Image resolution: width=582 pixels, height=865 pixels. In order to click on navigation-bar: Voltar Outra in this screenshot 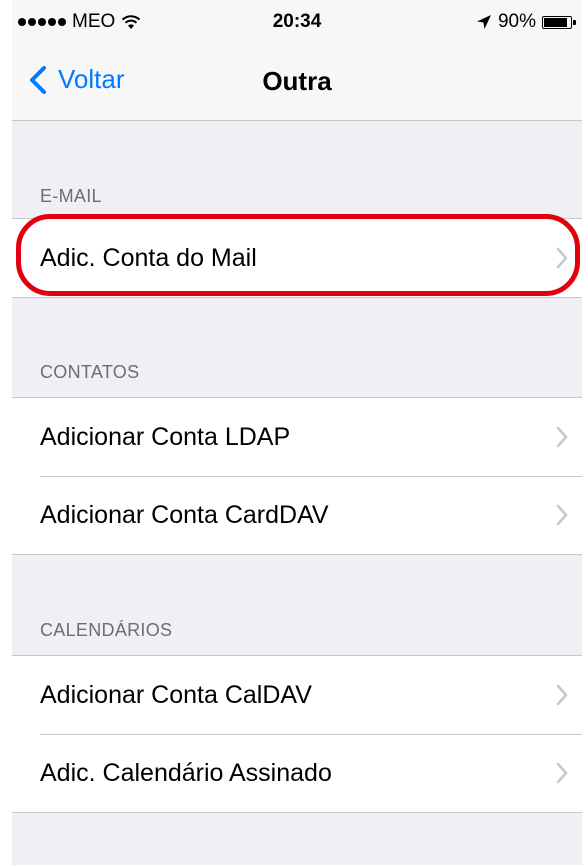, I will do `click(297, 80)`.